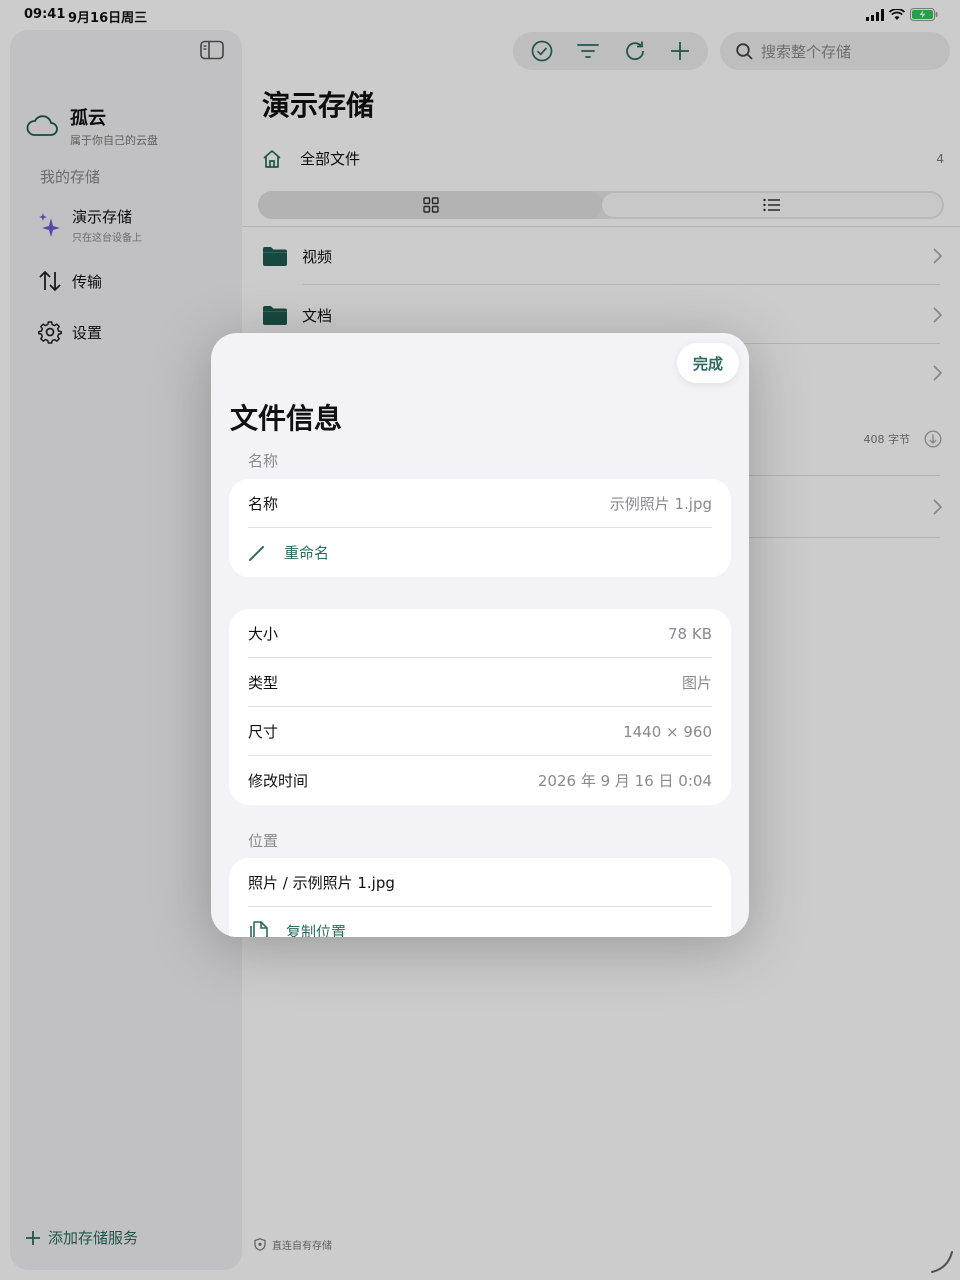 This screenshot has width=960, height=1280. Describe the element at coordinates (307, 553) in the screenshot. I see `rename-label: 重命名` at that location.